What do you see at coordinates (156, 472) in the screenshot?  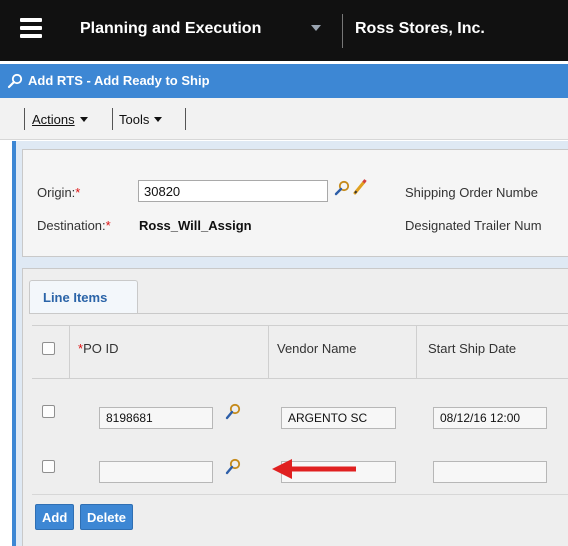 I see `po-id-input` at bounding box center [156, 472].